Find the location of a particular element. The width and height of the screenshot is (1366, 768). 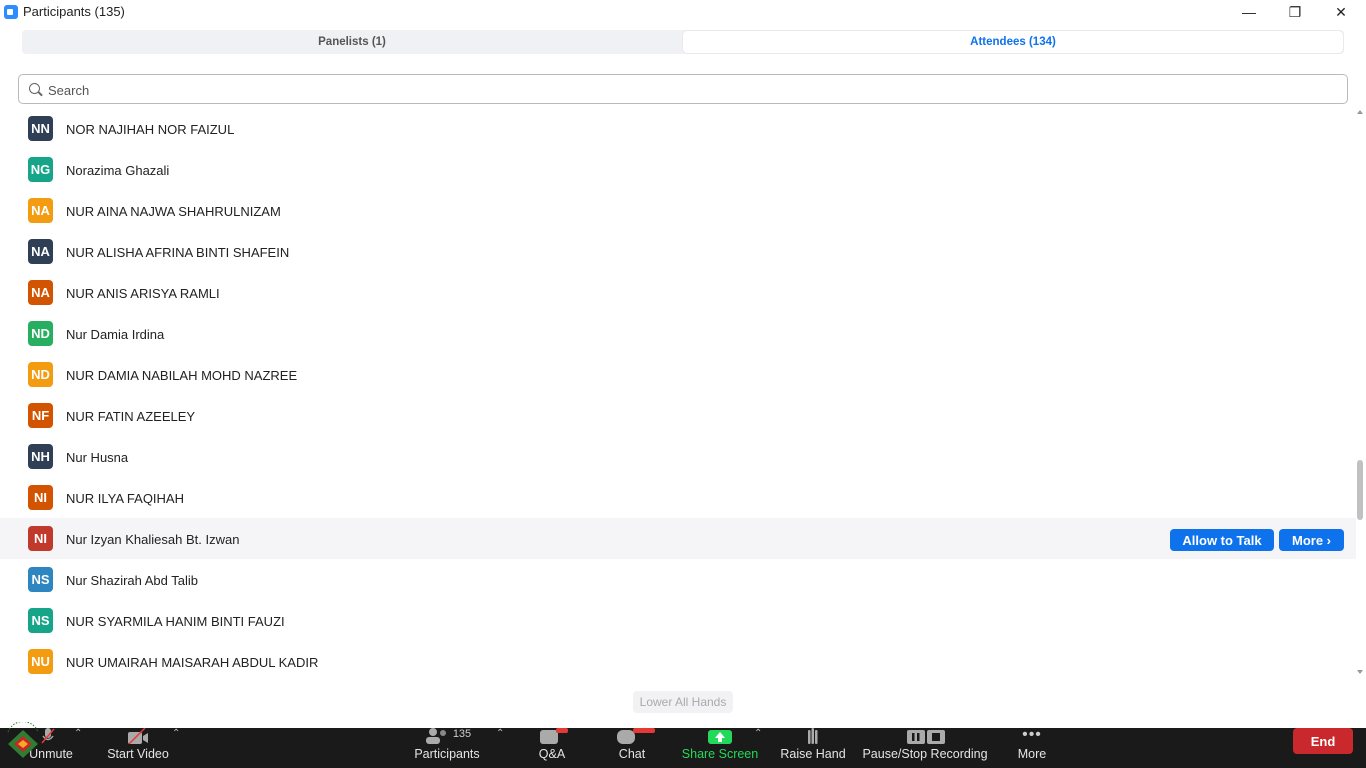

attendee-name: NUR FATIN AZEELEY is located at coordinates (131, 416).